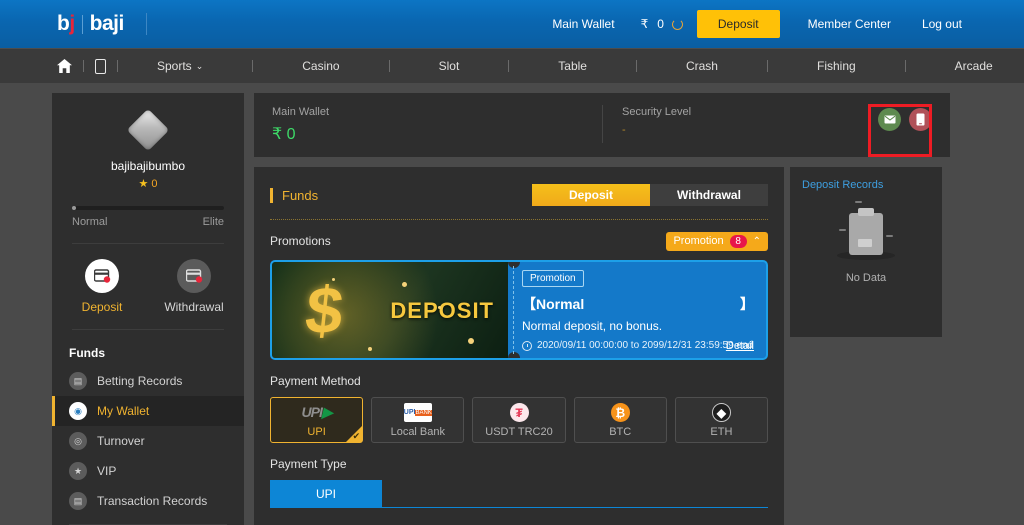 Image resolution: width=1024 pixels, height=525 pixels. I want to click on funds-header: Funds Deposit Withdrawal, so click(519, 195).